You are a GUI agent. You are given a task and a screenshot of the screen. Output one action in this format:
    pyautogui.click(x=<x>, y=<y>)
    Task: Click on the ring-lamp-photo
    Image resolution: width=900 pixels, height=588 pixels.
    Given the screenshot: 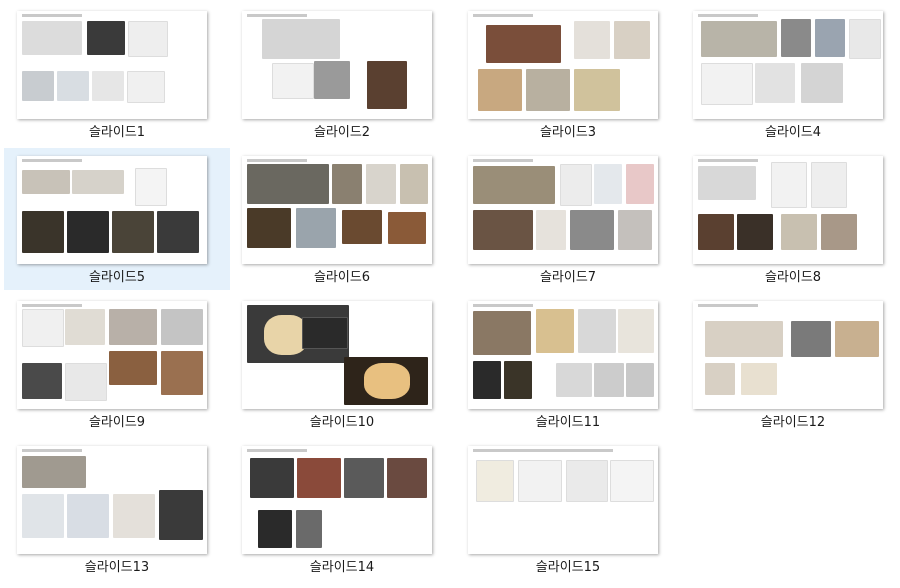 What is the action you would take?
    pyautogui.click(x=106, y=38)
    